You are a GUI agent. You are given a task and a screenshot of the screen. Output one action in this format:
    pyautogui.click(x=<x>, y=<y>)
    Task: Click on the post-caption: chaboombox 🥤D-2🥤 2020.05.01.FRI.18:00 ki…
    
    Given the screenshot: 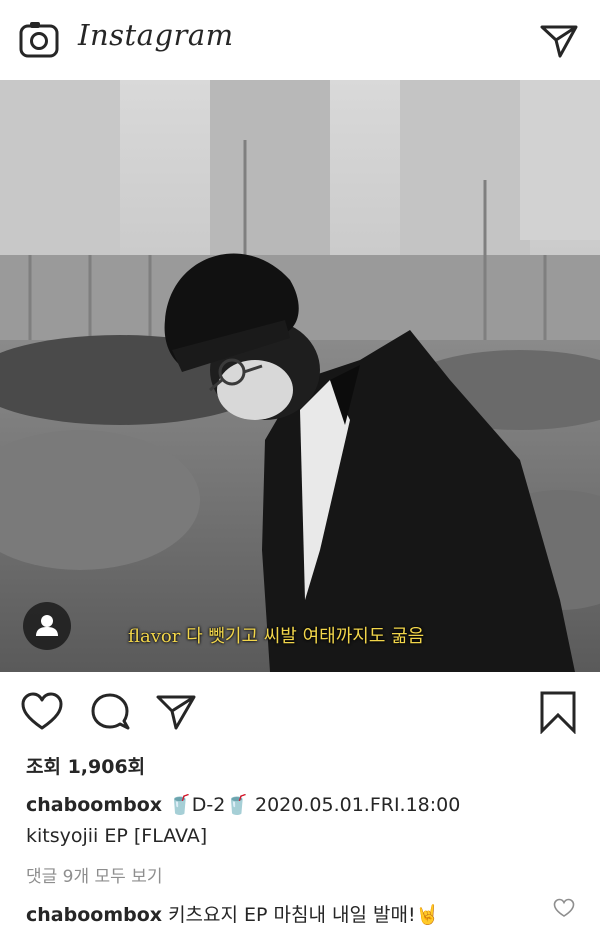 What is the action you would take?
    pyautogui.click(x=306, y=821)
    